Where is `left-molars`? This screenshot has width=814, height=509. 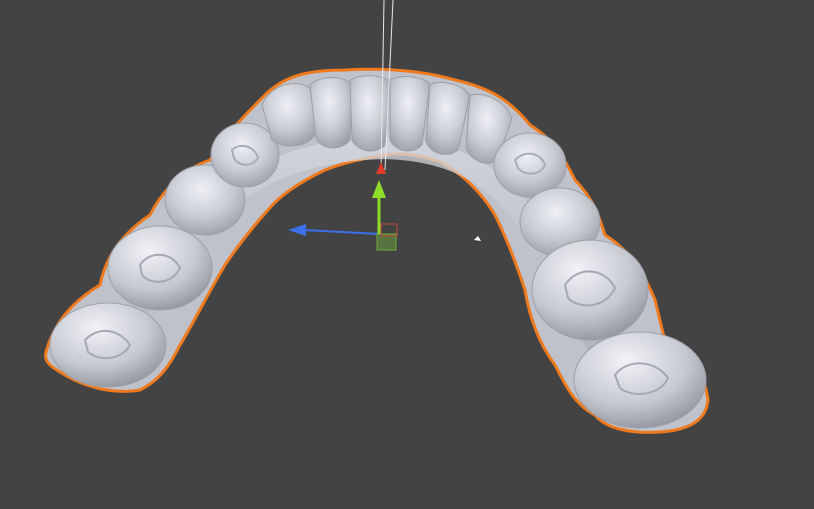
left-molars is located at coordinates (164, 255).